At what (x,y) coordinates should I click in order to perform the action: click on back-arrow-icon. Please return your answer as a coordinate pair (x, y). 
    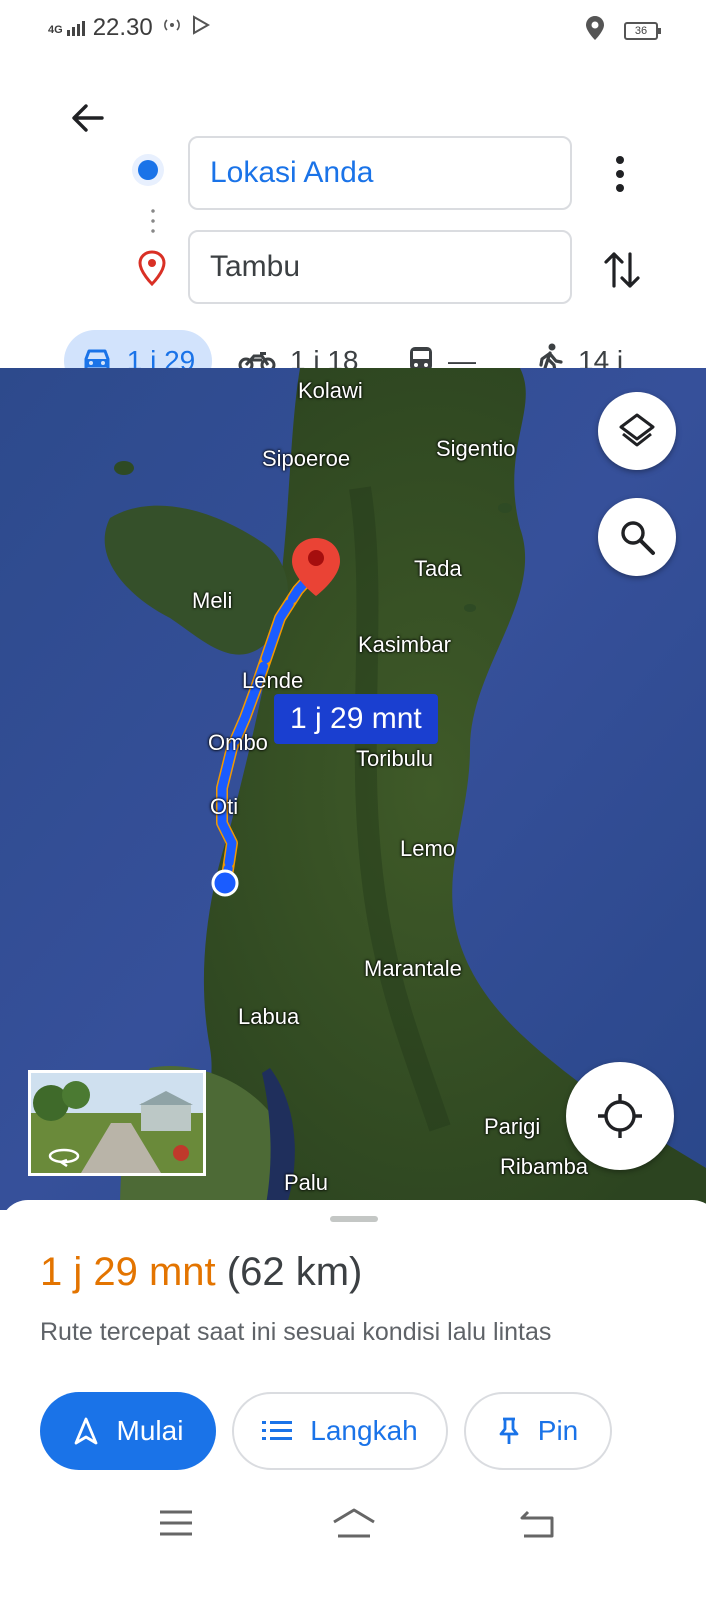
    Looking at the image, I should click on (88, 118).